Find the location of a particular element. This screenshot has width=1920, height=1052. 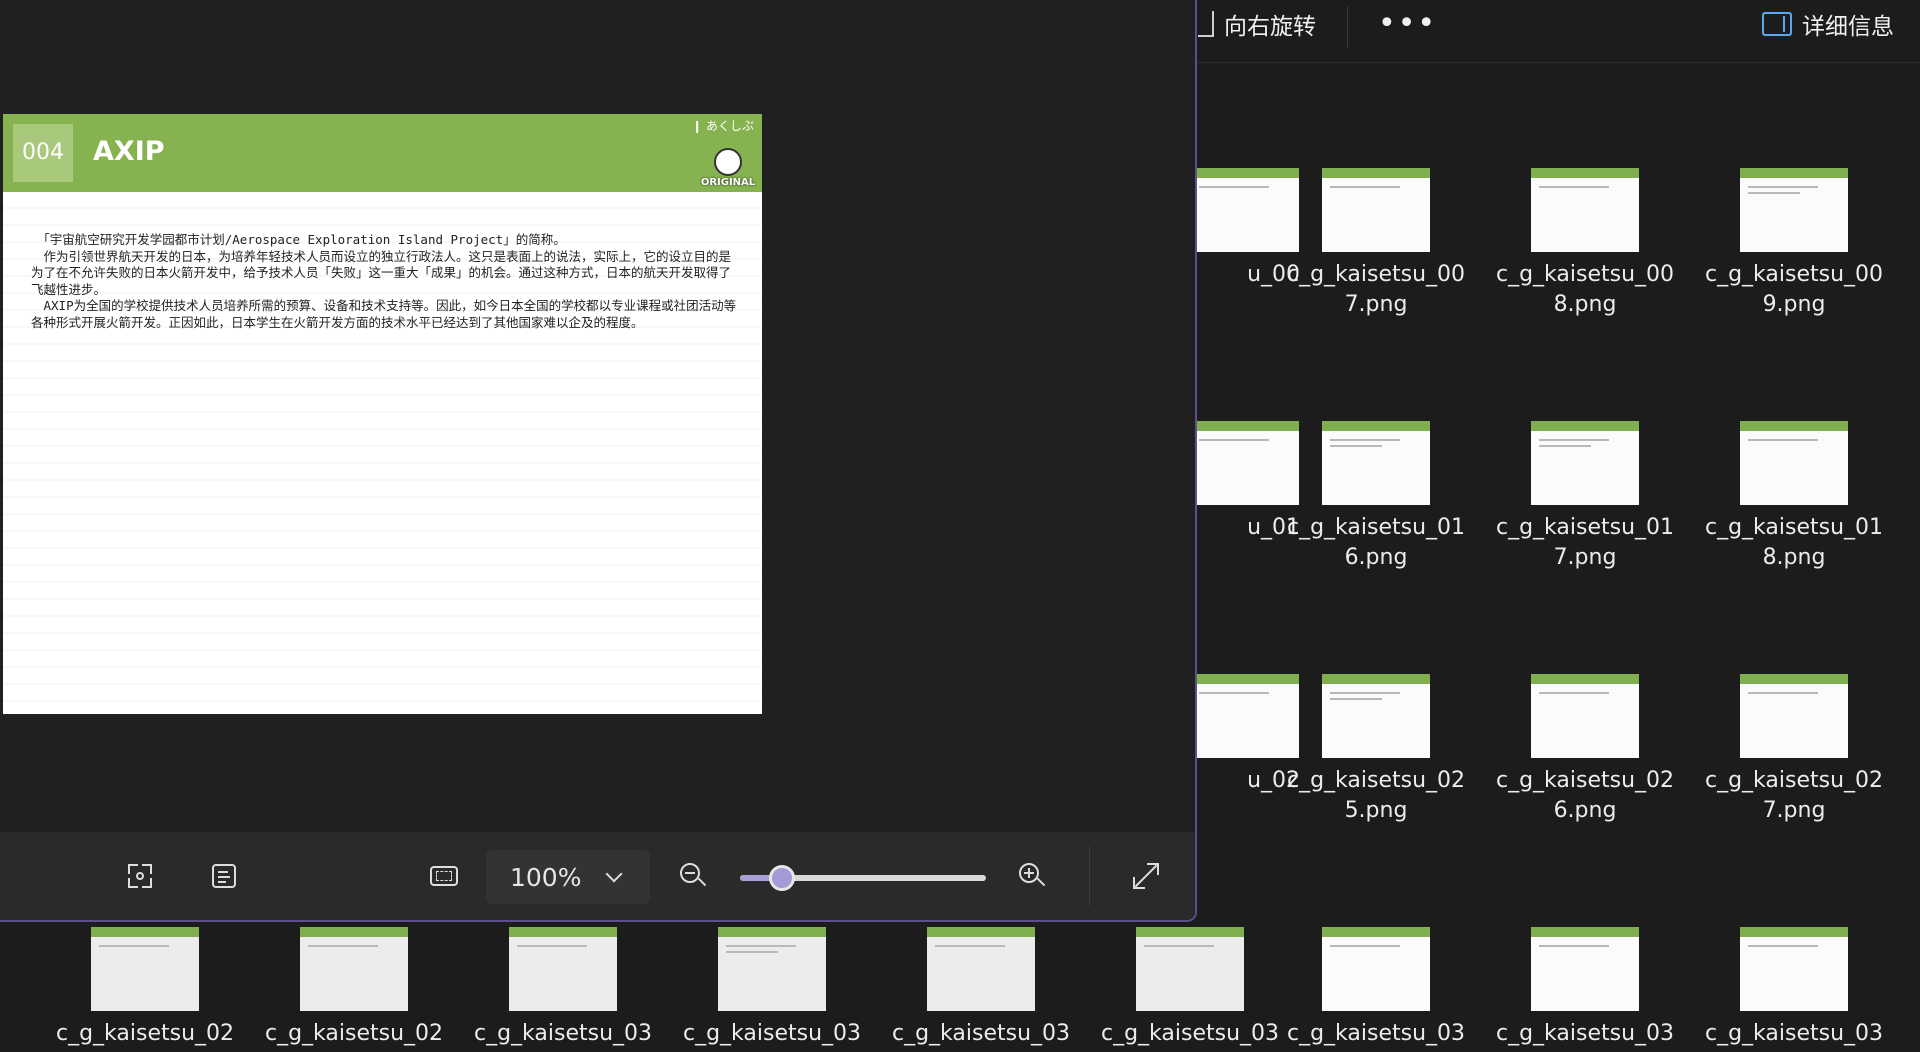

file-name: c_g_kaisetsu_00 8.png is located at coordinates (1585, 289).